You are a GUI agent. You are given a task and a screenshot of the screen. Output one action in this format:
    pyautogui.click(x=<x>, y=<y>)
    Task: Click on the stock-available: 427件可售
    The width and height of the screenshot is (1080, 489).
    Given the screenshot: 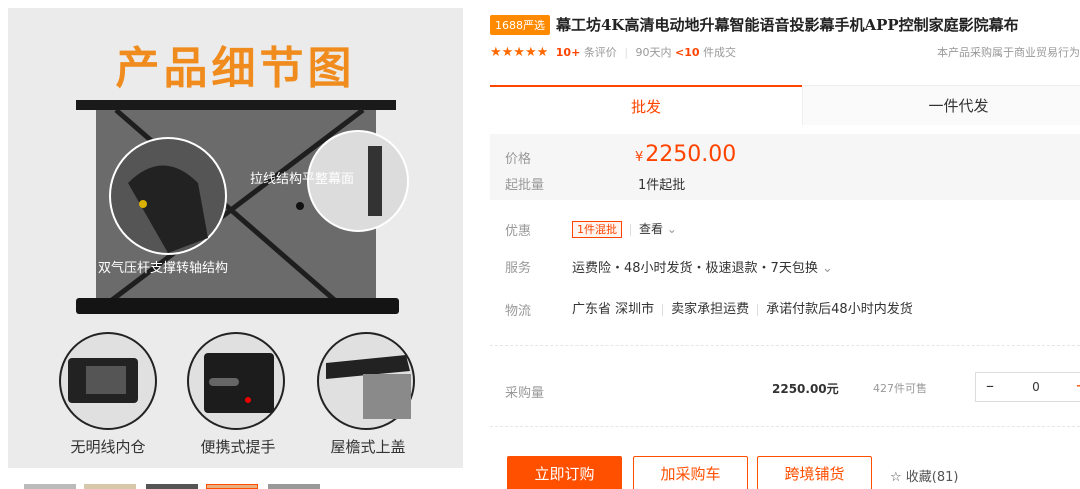 What is the action you would take?
    pyautogui.click(x=900, y=388)
    